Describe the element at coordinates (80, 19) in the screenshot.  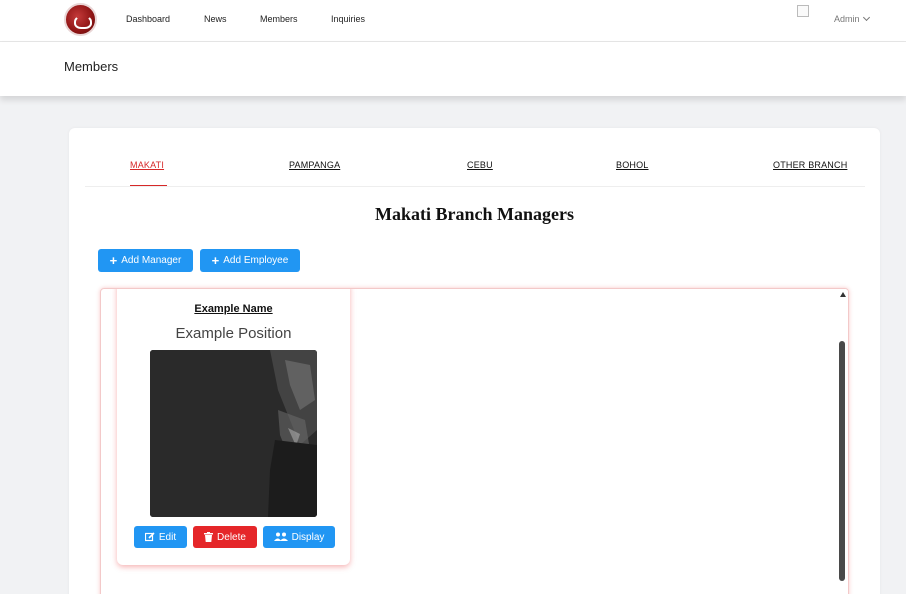
I see `logo` at that location.